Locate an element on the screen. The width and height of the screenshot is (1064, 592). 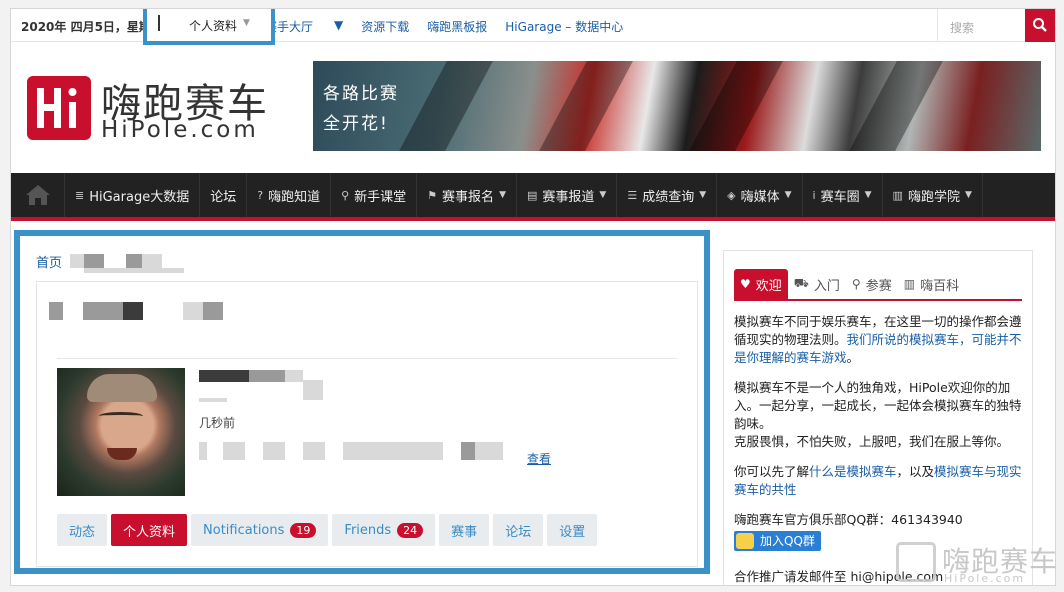
sidebar-tabs: ♥ 欢迎 ⛟ 入门 ⚲ 参赛 ▥ 嗨百科 is located at coordinates (849, 284).